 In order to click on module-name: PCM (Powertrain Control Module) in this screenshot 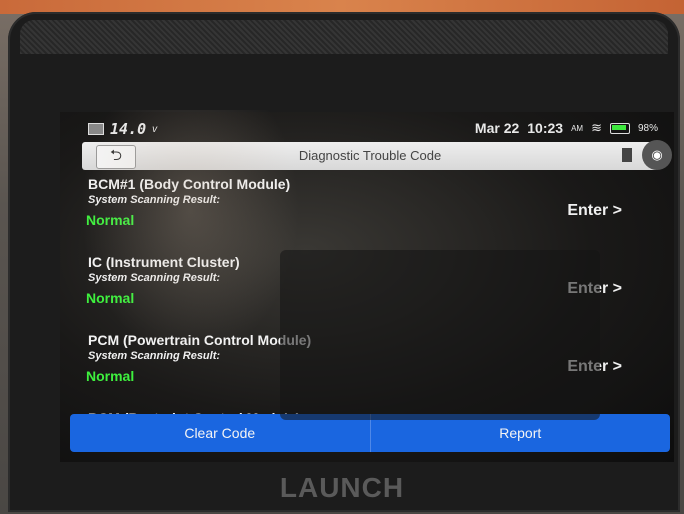, I will do `click(200, 340)`.